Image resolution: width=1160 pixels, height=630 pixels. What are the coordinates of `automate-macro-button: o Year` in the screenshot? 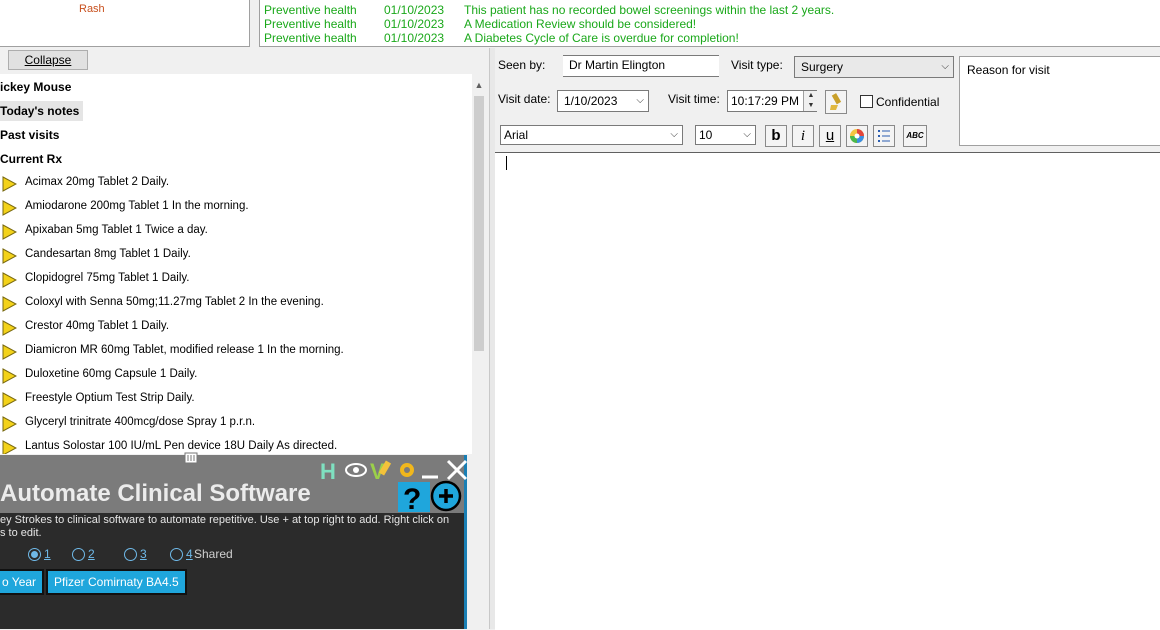 It's located at (22, 582).